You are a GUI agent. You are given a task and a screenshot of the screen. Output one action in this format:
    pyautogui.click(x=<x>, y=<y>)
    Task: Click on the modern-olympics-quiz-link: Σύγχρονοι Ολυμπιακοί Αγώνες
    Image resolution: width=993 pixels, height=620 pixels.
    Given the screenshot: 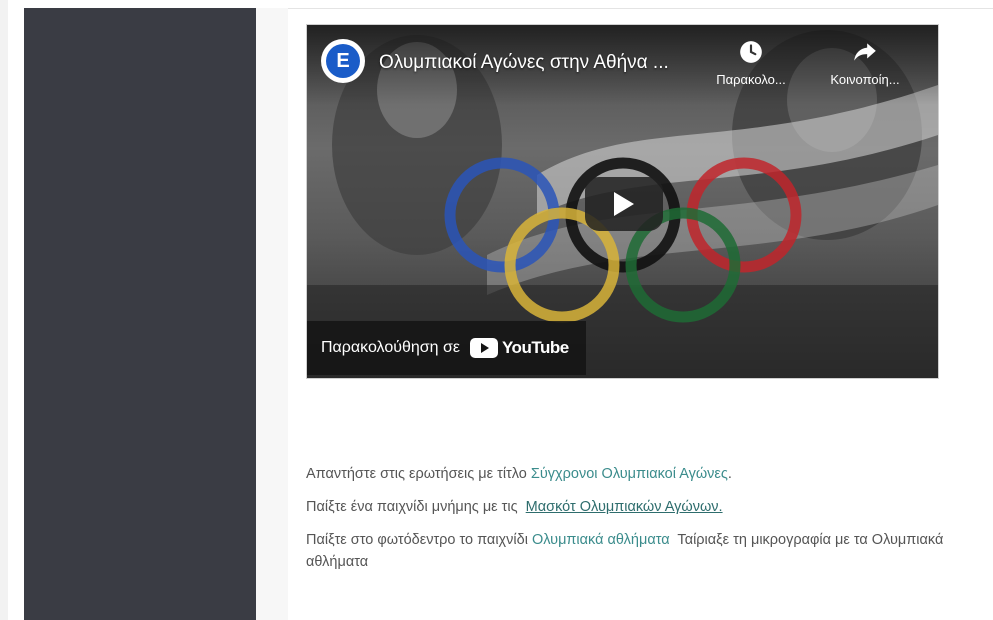 What is the action you would take?
    pyautogui.click(x=629, y=474)
    